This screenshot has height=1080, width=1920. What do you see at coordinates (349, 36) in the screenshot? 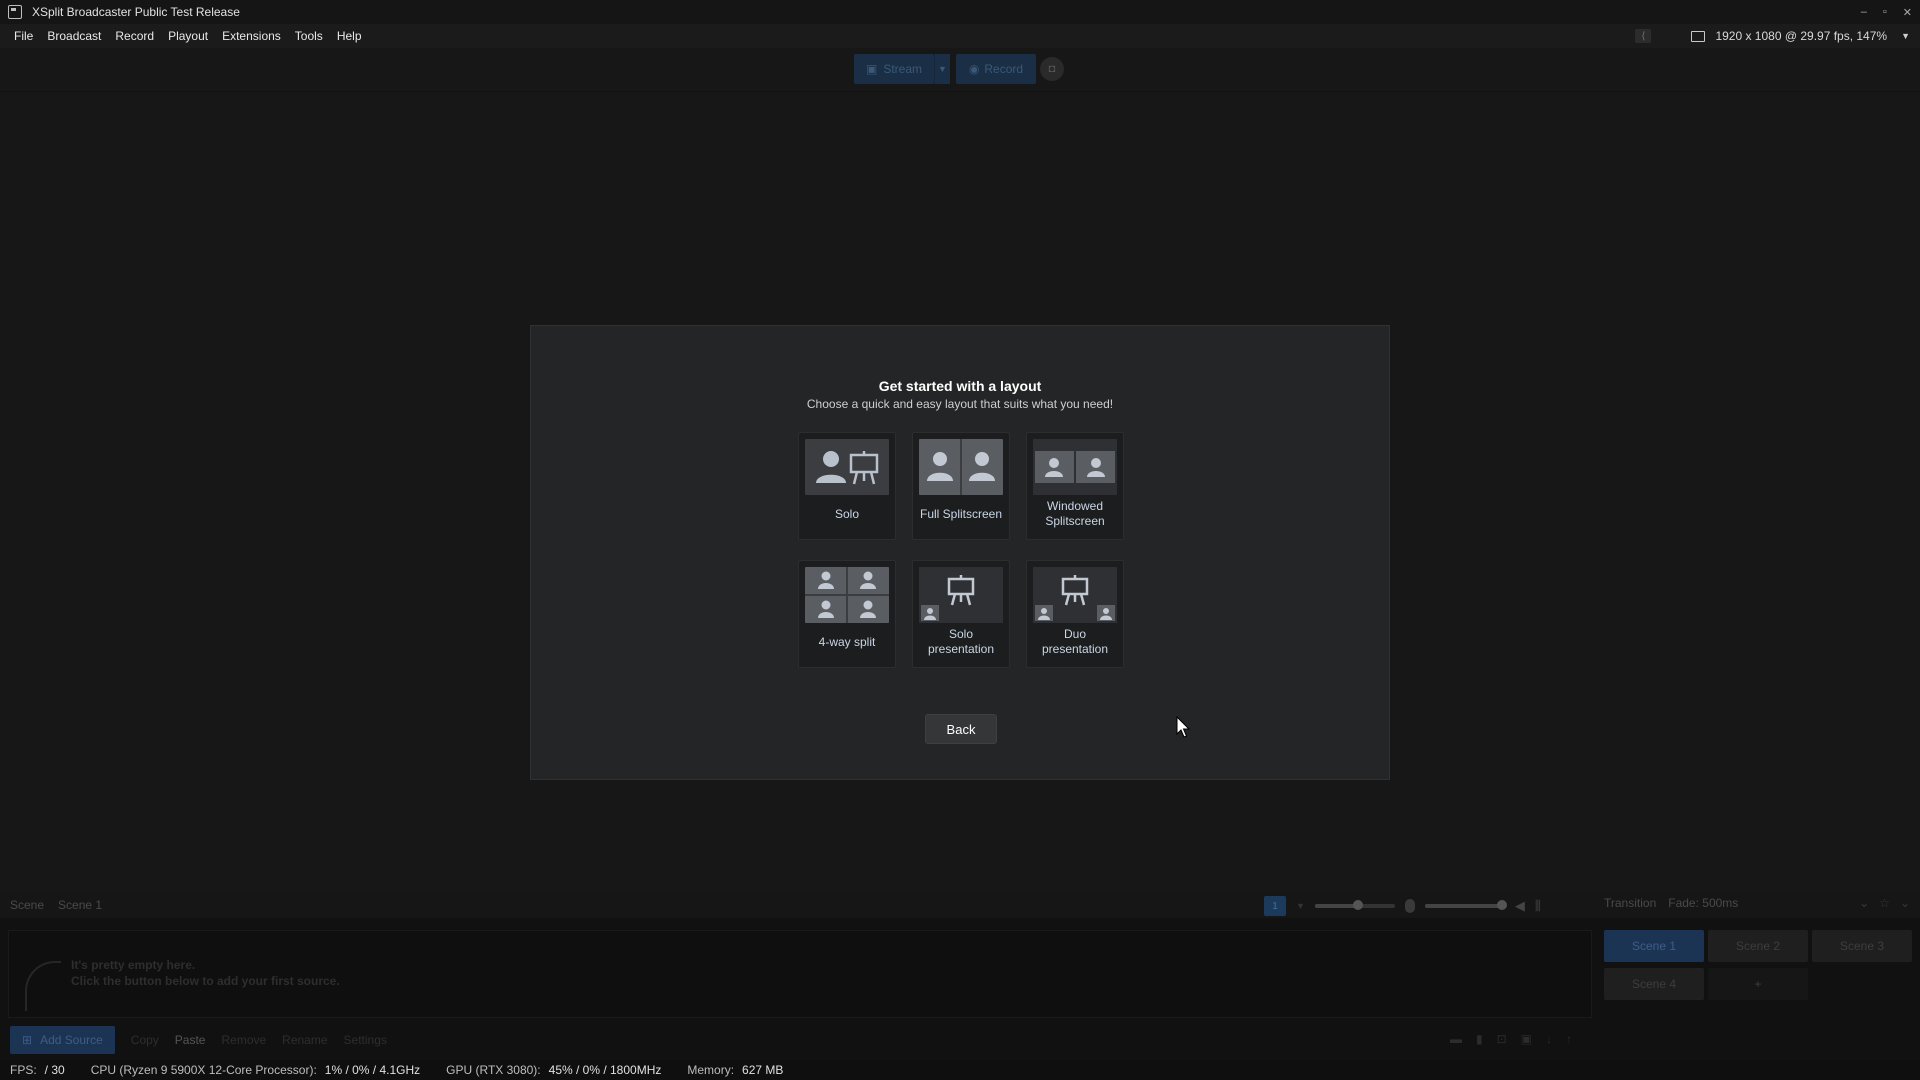
I see `menu-help: Help` at bounding box center [349, 36].